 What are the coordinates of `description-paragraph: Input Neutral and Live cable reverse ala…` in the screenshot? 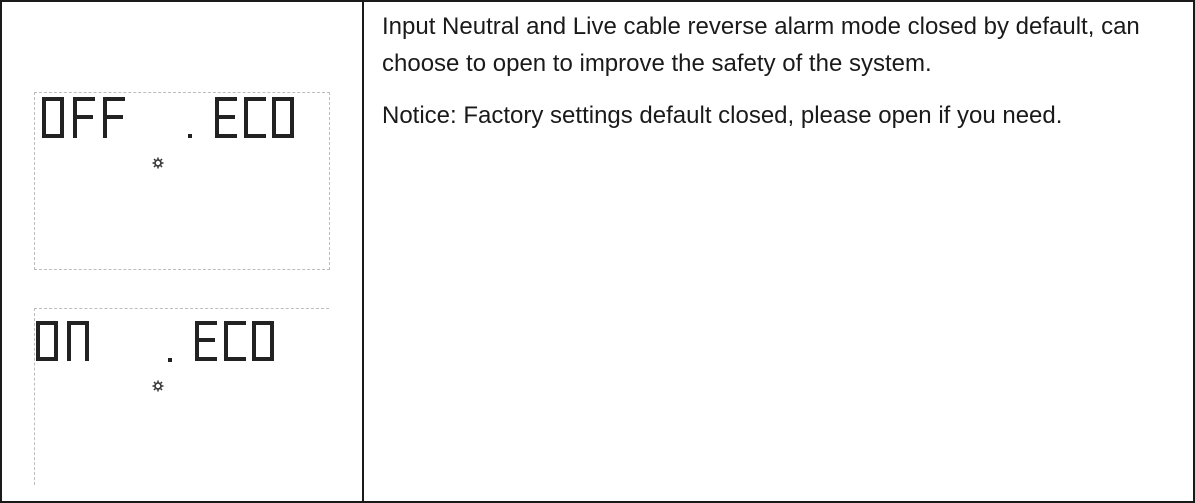 It's located at (761, 45).